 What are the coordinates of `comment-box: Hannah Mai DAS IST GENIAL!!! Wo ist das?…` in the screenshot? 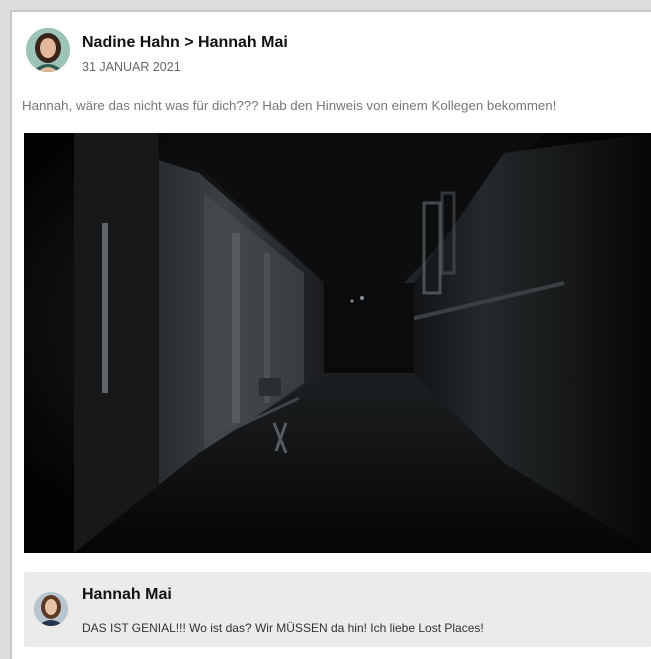 It's located at (337, 609).